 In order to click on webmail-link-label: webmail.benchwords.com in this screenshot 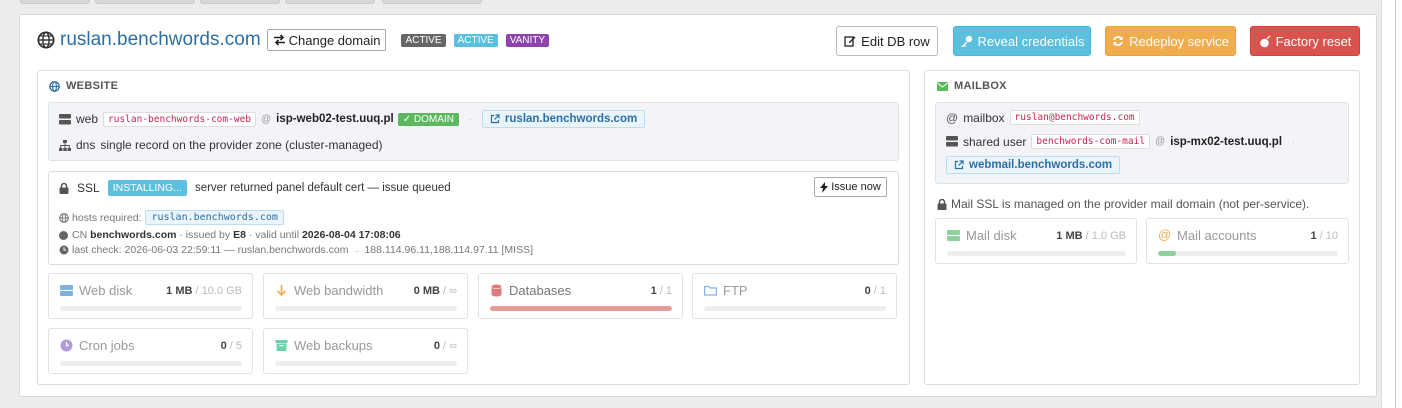, I will do `click(1041, 165)`.